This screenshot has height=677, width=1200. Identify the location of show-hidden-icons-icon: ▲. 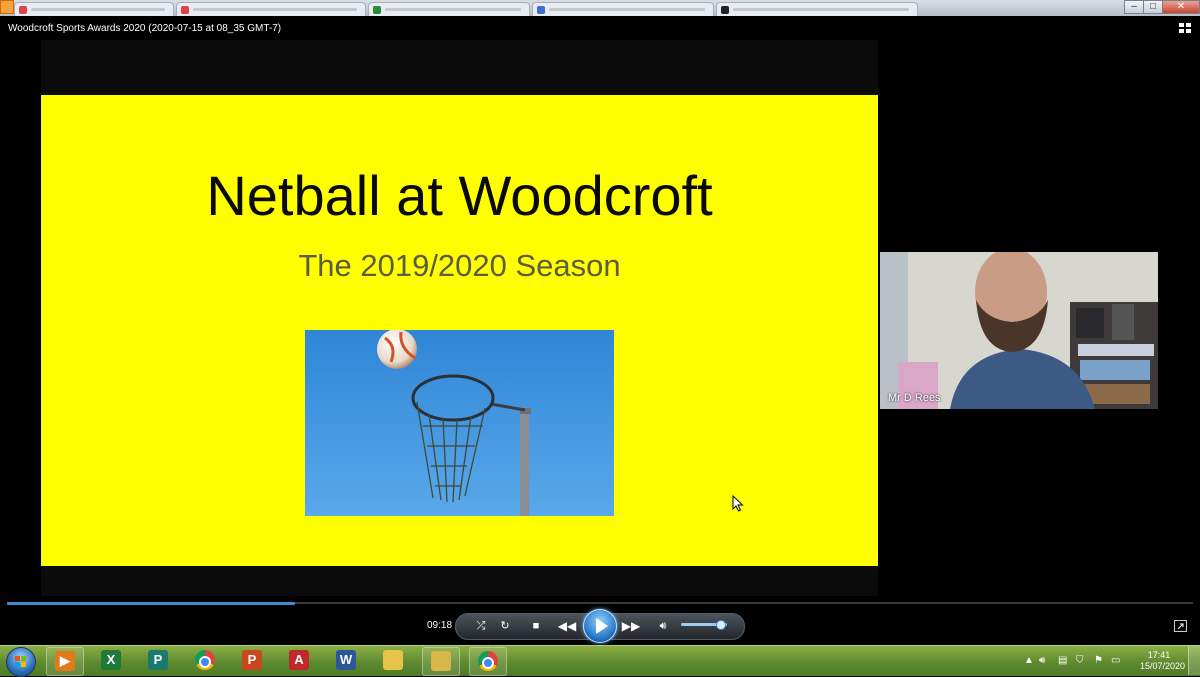
(1029, 660).